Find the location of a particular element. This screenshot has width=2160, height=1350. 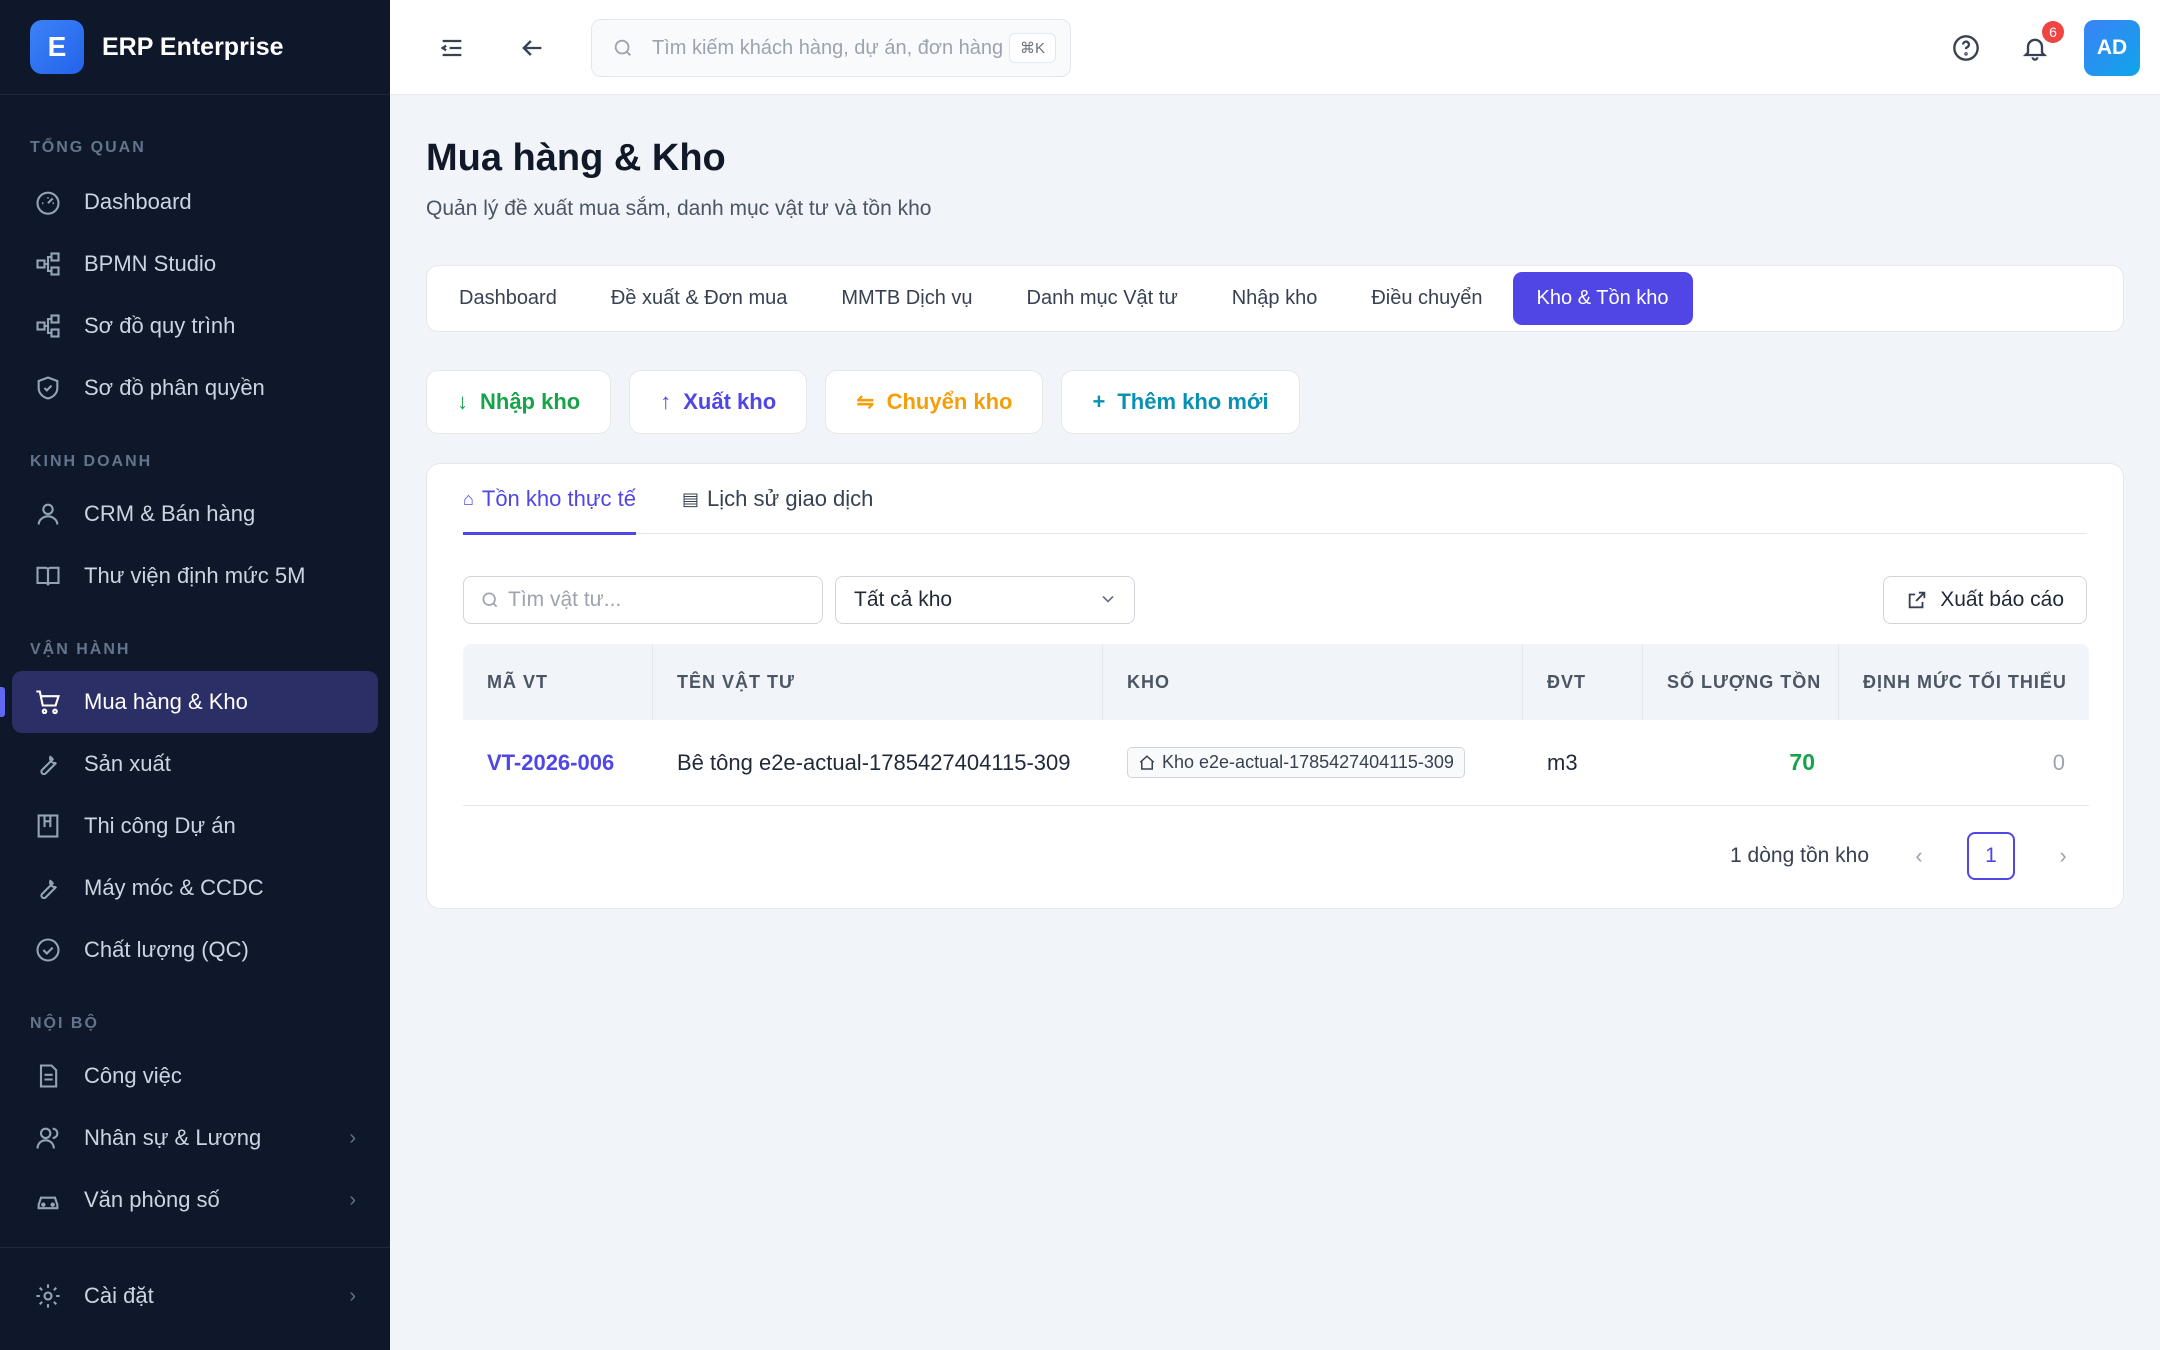

sidebar-item-quality: Chất lượng (QC) is located at coordinates (195, 950).